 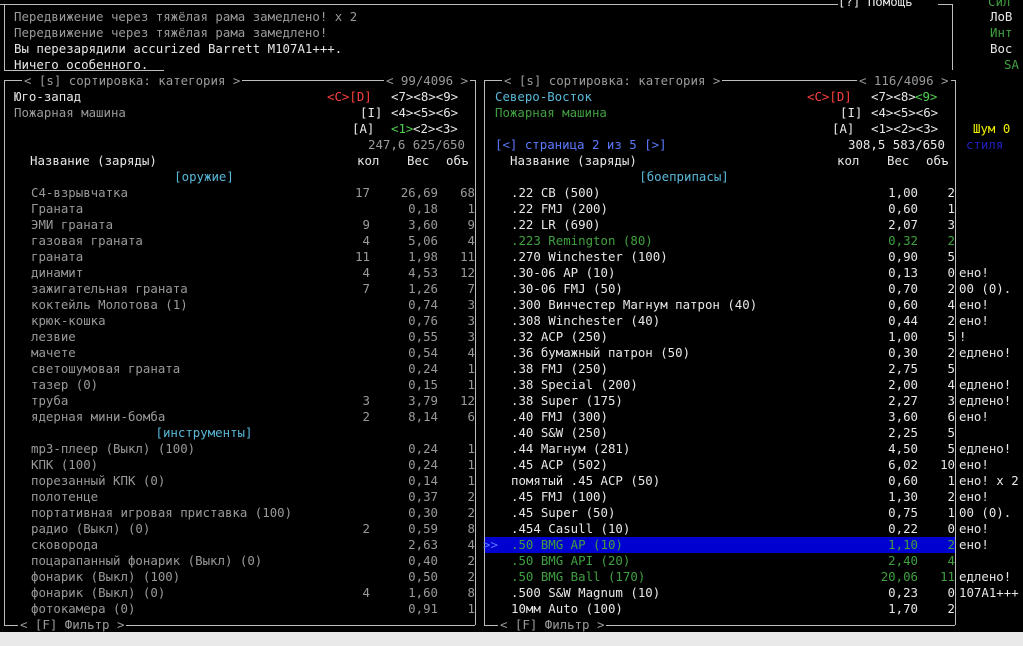 I want to click on left-header-qty: кол, so click(x=368, y=160).